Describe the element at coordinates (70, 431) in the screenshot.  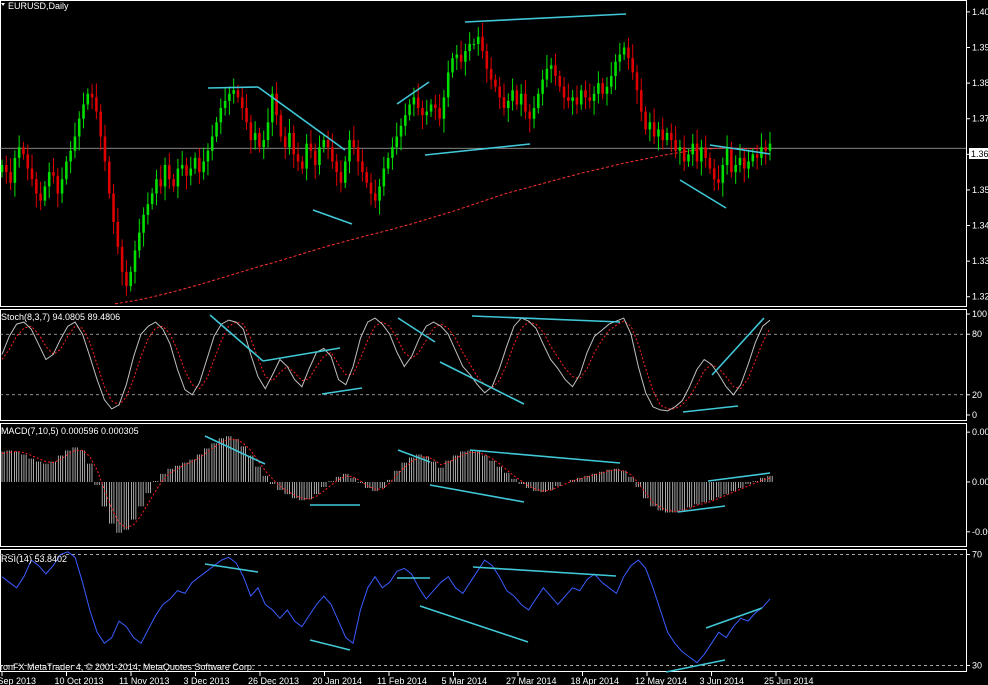
I see `macd-label: MACD(7,10,5) 0.000596 0.000305` at that location.